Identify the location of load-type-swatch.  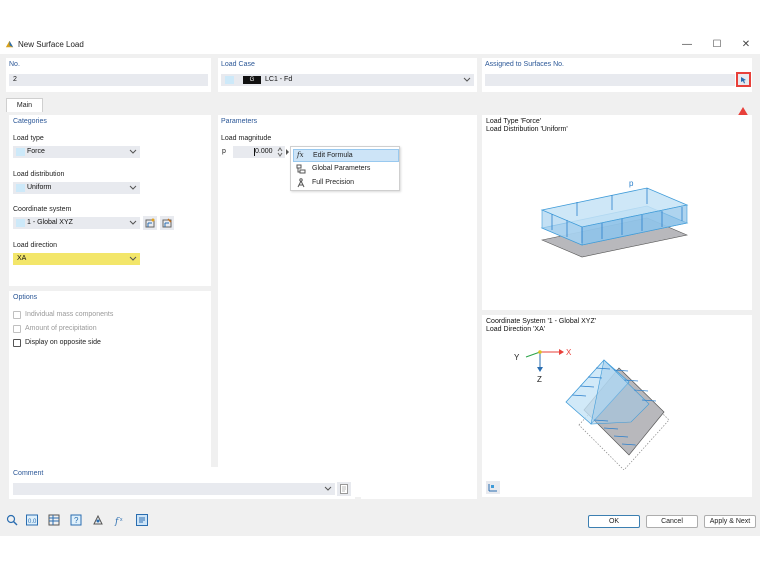
(20, 152).